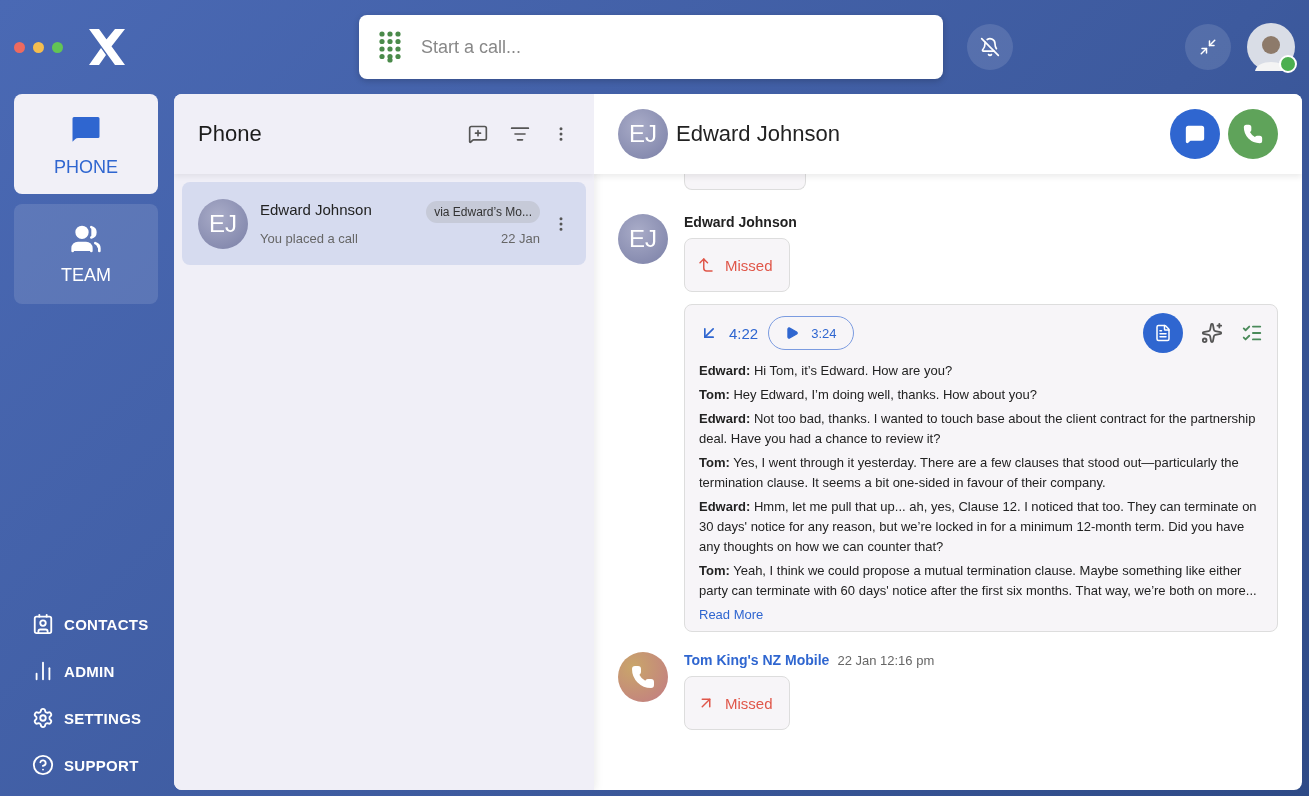 This screenshot has width=1309, height=796. What do you see at coordinates (744, 333) in the screenshot?
I see `call-duration: 4:22` at bounding box center [744, 333].